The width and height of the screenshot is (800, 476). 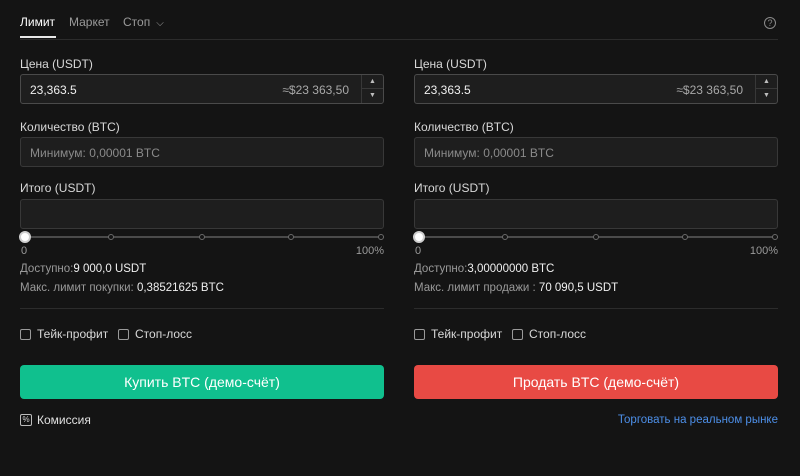 I want to click on available-value: 9 000,0 USDT, so click(x=110, y=269).